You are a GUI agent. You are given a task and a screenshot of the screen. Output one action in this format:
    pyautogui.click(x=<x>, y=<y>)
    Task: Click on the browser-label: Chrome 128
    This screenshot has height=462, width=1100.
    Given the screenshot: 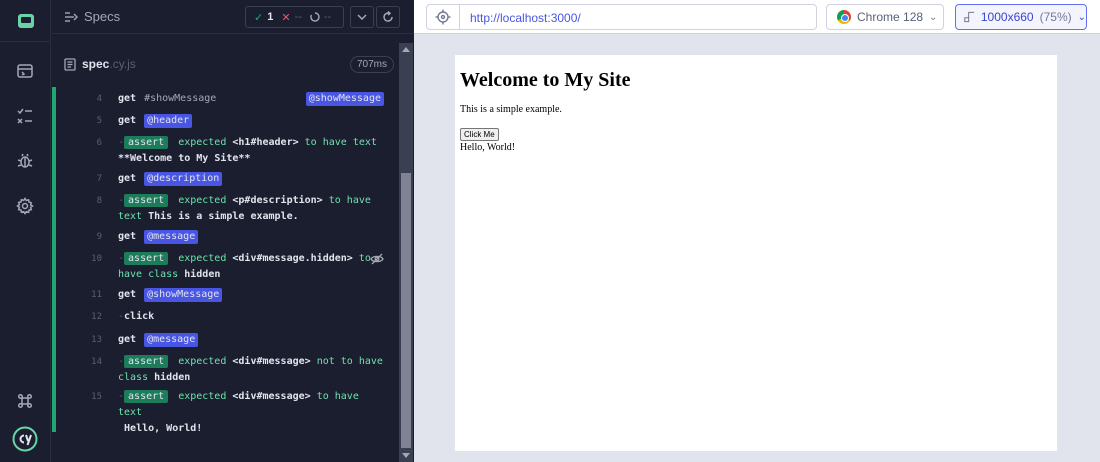 What is the action you would take?
    pyautogui.click(x=890, y=17)
    